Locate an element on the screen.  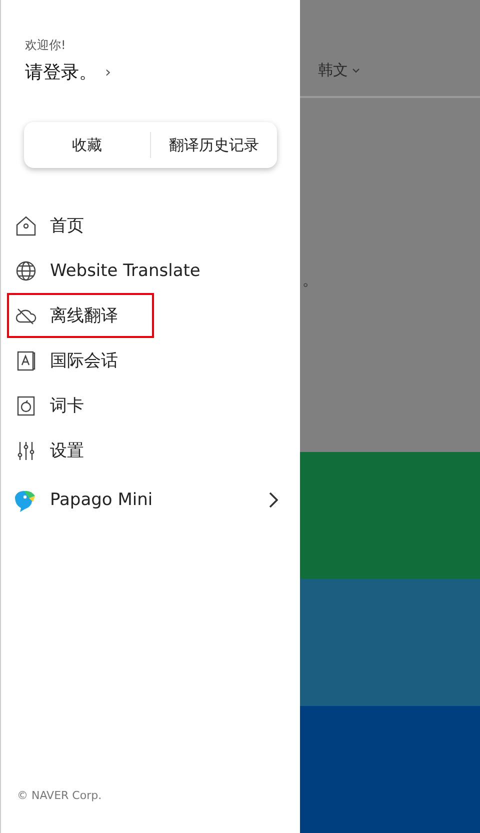
source-text: 。 is located at coordinates (310, 280).